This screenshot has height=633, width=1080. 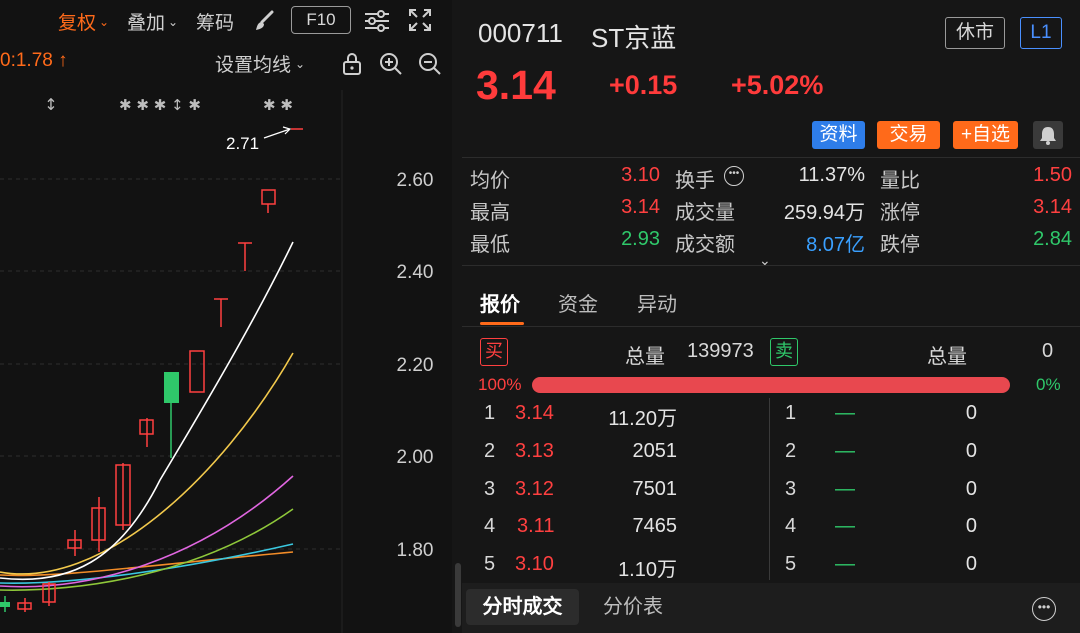 I want to click on event-marker-icon: ↕, so click(x=50, y=104).